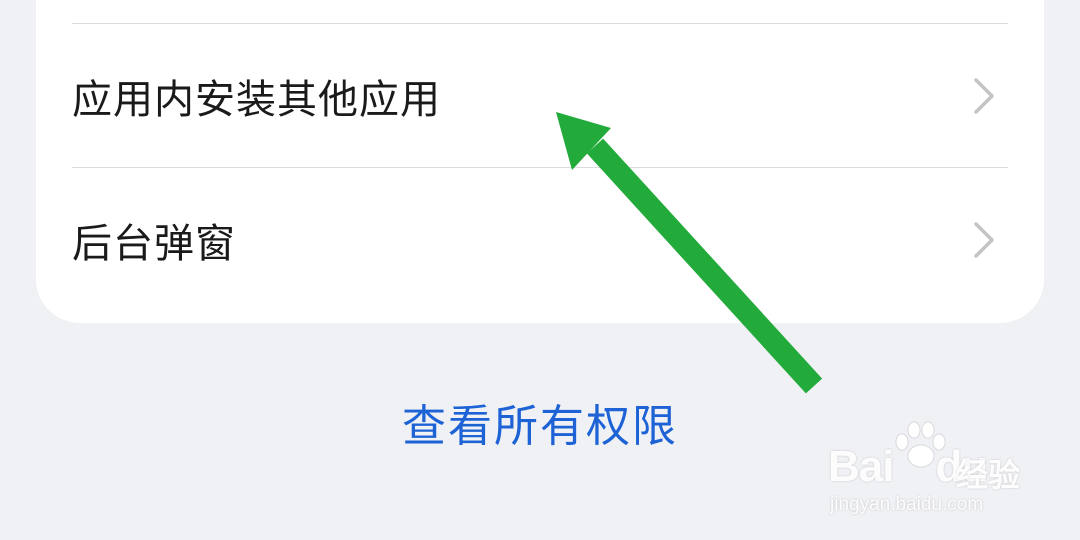 This screenshot has height=540, width=1080. I want to click on top-divider, so click(540, 23).